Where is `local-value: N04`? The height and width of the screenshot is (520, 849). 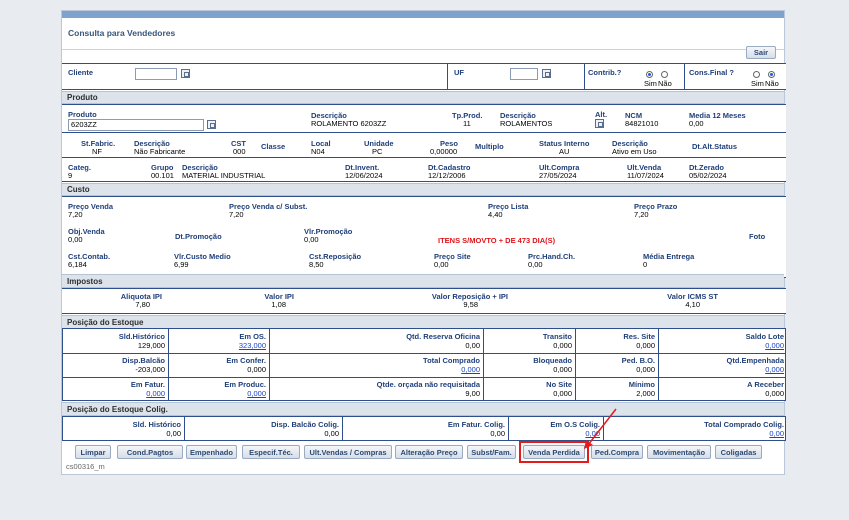 local-value: N04 is located at coordinates (318, 151).